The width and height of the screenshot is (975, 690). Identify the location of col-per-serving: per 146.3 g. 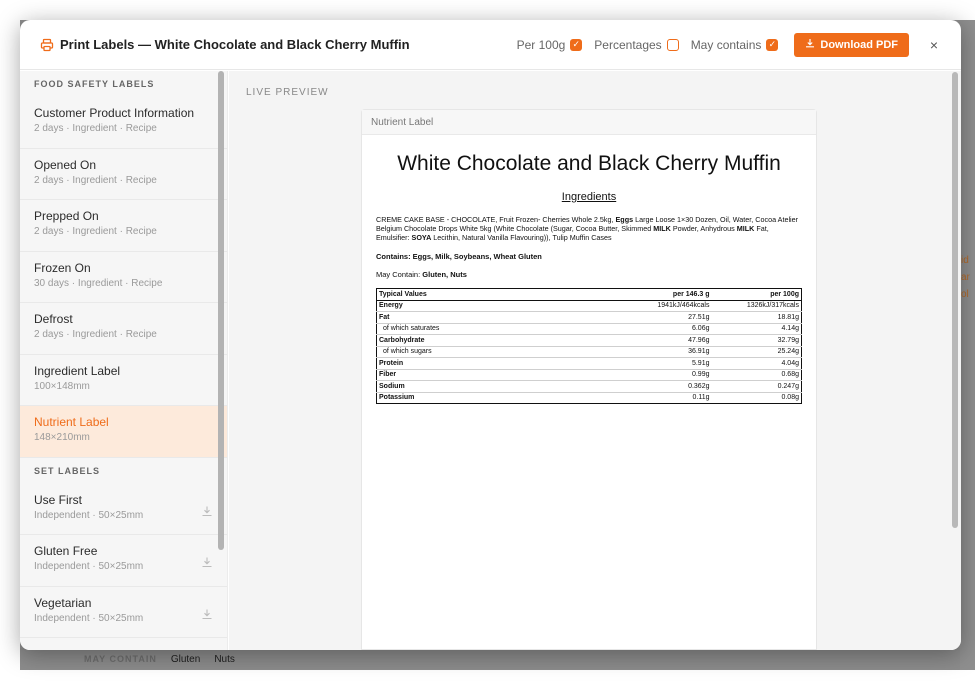
(634, 294).